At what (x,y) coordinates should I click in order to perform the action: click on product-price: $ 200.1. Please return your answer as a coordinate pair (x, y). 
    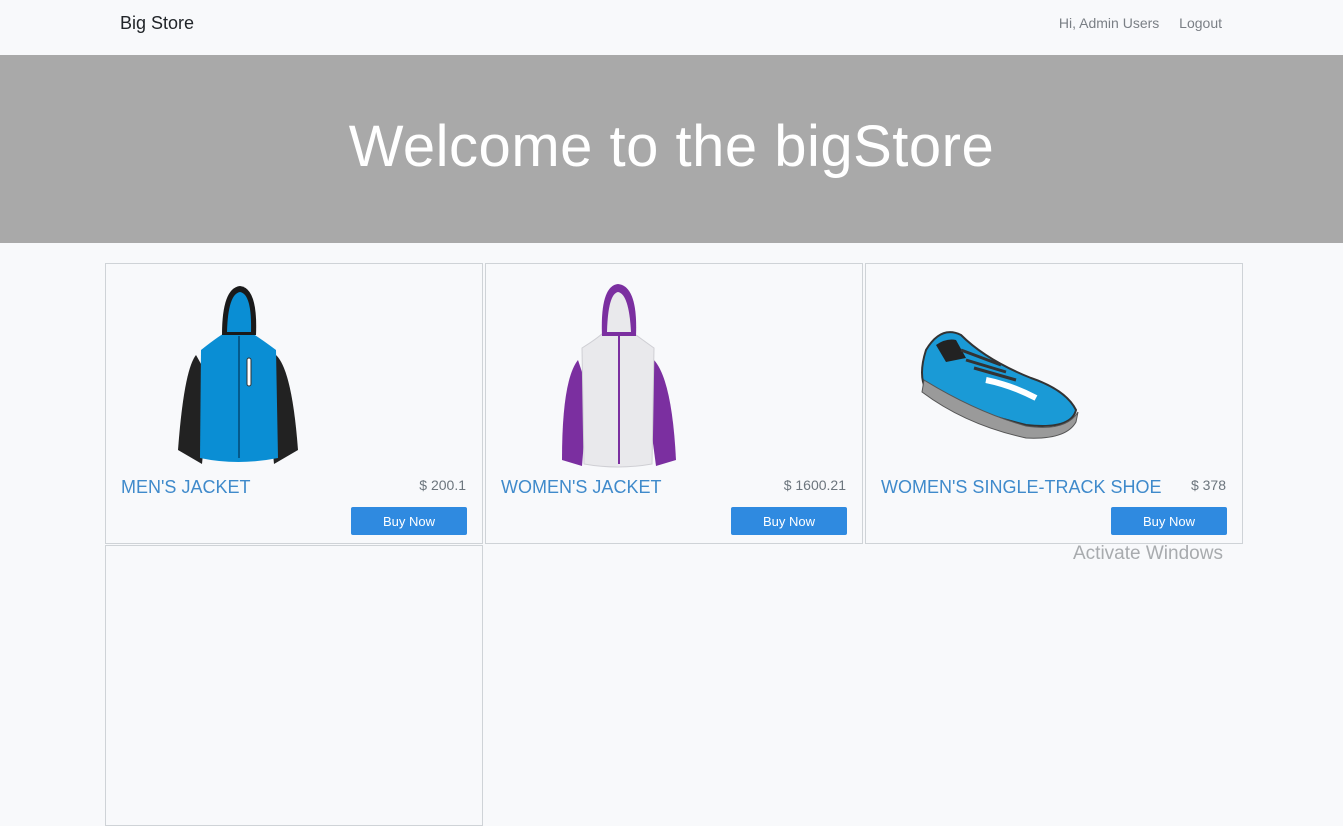
    Looking at the image, I should click on (442, 485).